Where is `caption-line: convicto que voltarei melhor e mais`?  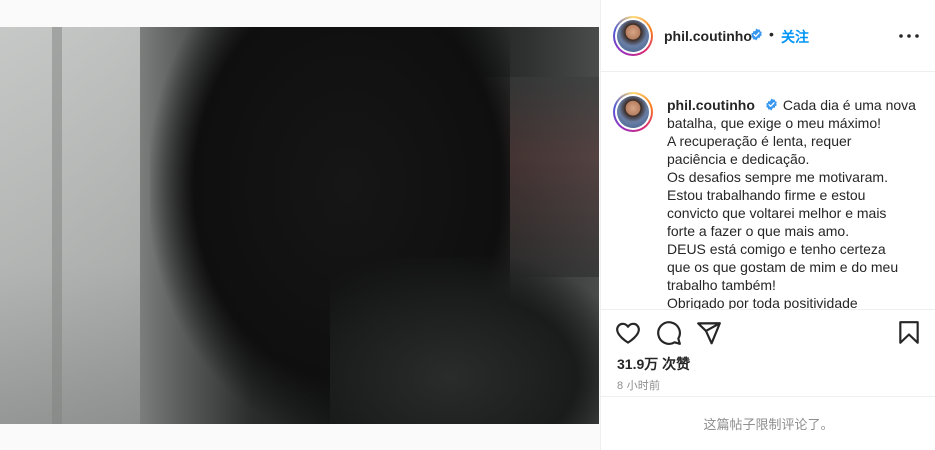 caption-line: convicto que voltarei melhor e mais is located at coordinates (777, 213).